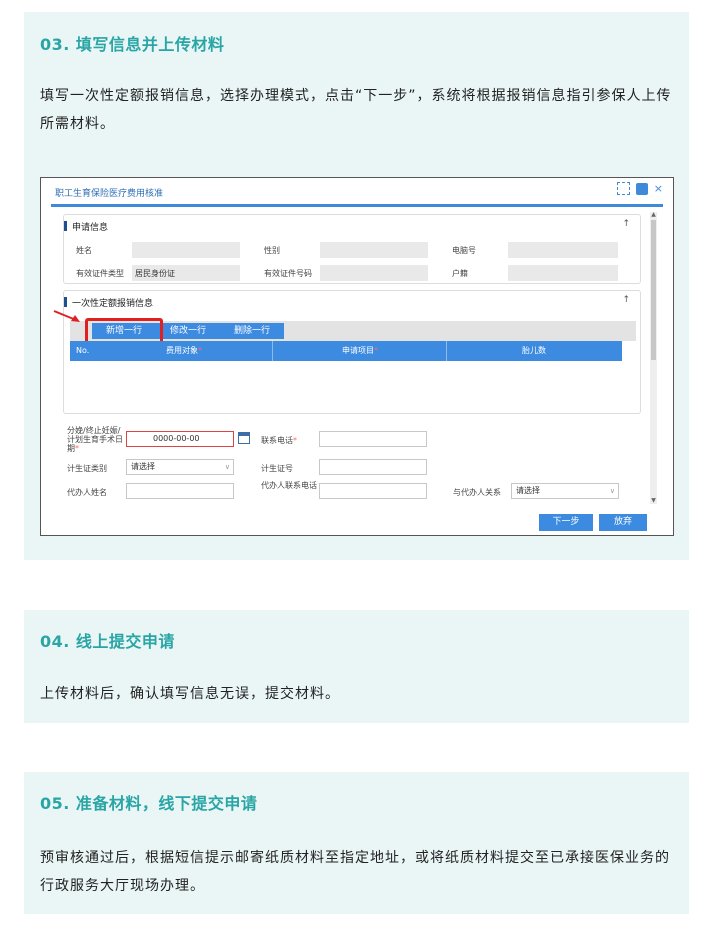  What do you see at coordinates (353, 332) in the screenshot?
I see `grid-toolbar: 新增一行 修改一行 删除一行` at bounding box center [353, 332].